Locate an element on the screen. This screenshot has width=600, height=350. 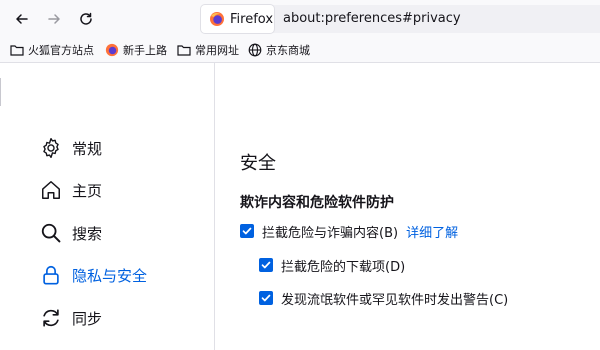
back-button is located at coordinates (22, 19).